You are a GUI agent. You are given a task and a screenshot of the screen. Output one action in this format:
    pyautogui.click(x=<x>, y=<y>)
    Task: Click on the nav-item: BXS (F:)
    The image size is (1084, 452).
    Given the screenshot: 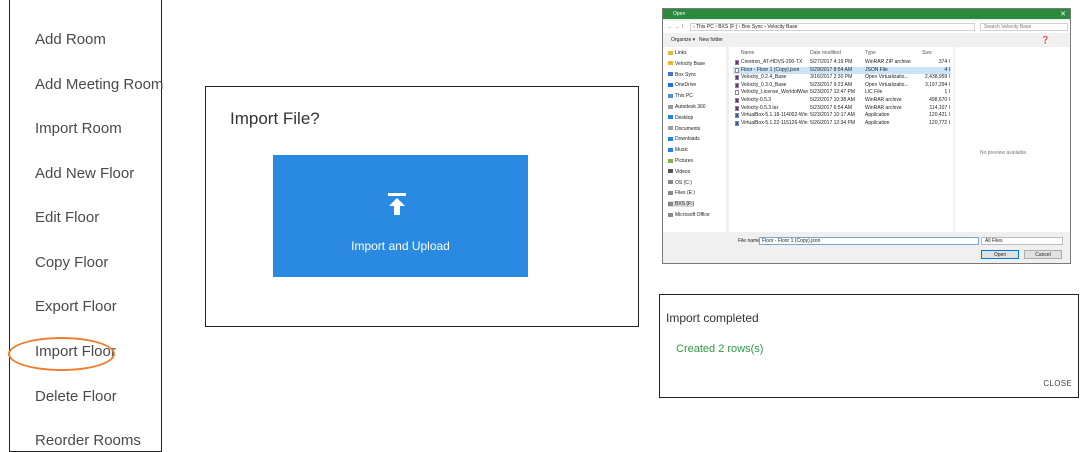 What is the action you would take?
    pyautogui.click(x=681, y=204)
    